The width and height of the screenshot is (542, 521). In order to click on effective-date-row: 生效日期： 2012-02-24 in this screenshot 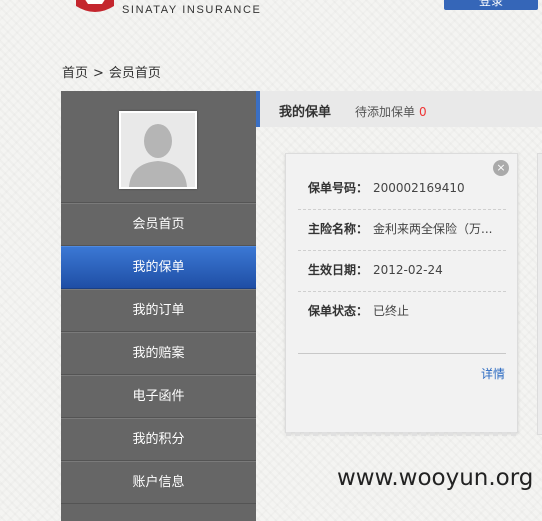, I will do `click(402, 271)`.